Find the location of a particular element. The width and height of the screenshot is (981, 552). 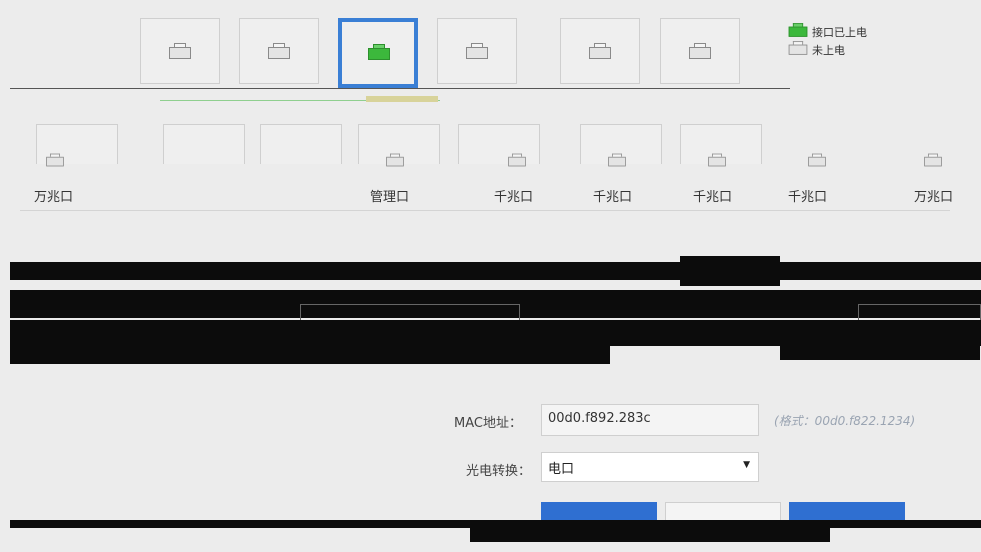

row2-divider is located at coordinates (485, 210).